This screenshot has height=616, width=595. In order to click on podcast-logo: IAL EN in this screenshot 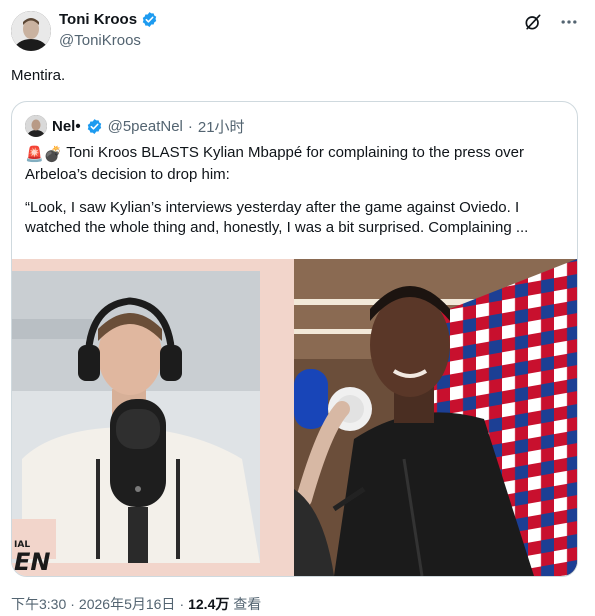, I will do `click(32, 557)`.